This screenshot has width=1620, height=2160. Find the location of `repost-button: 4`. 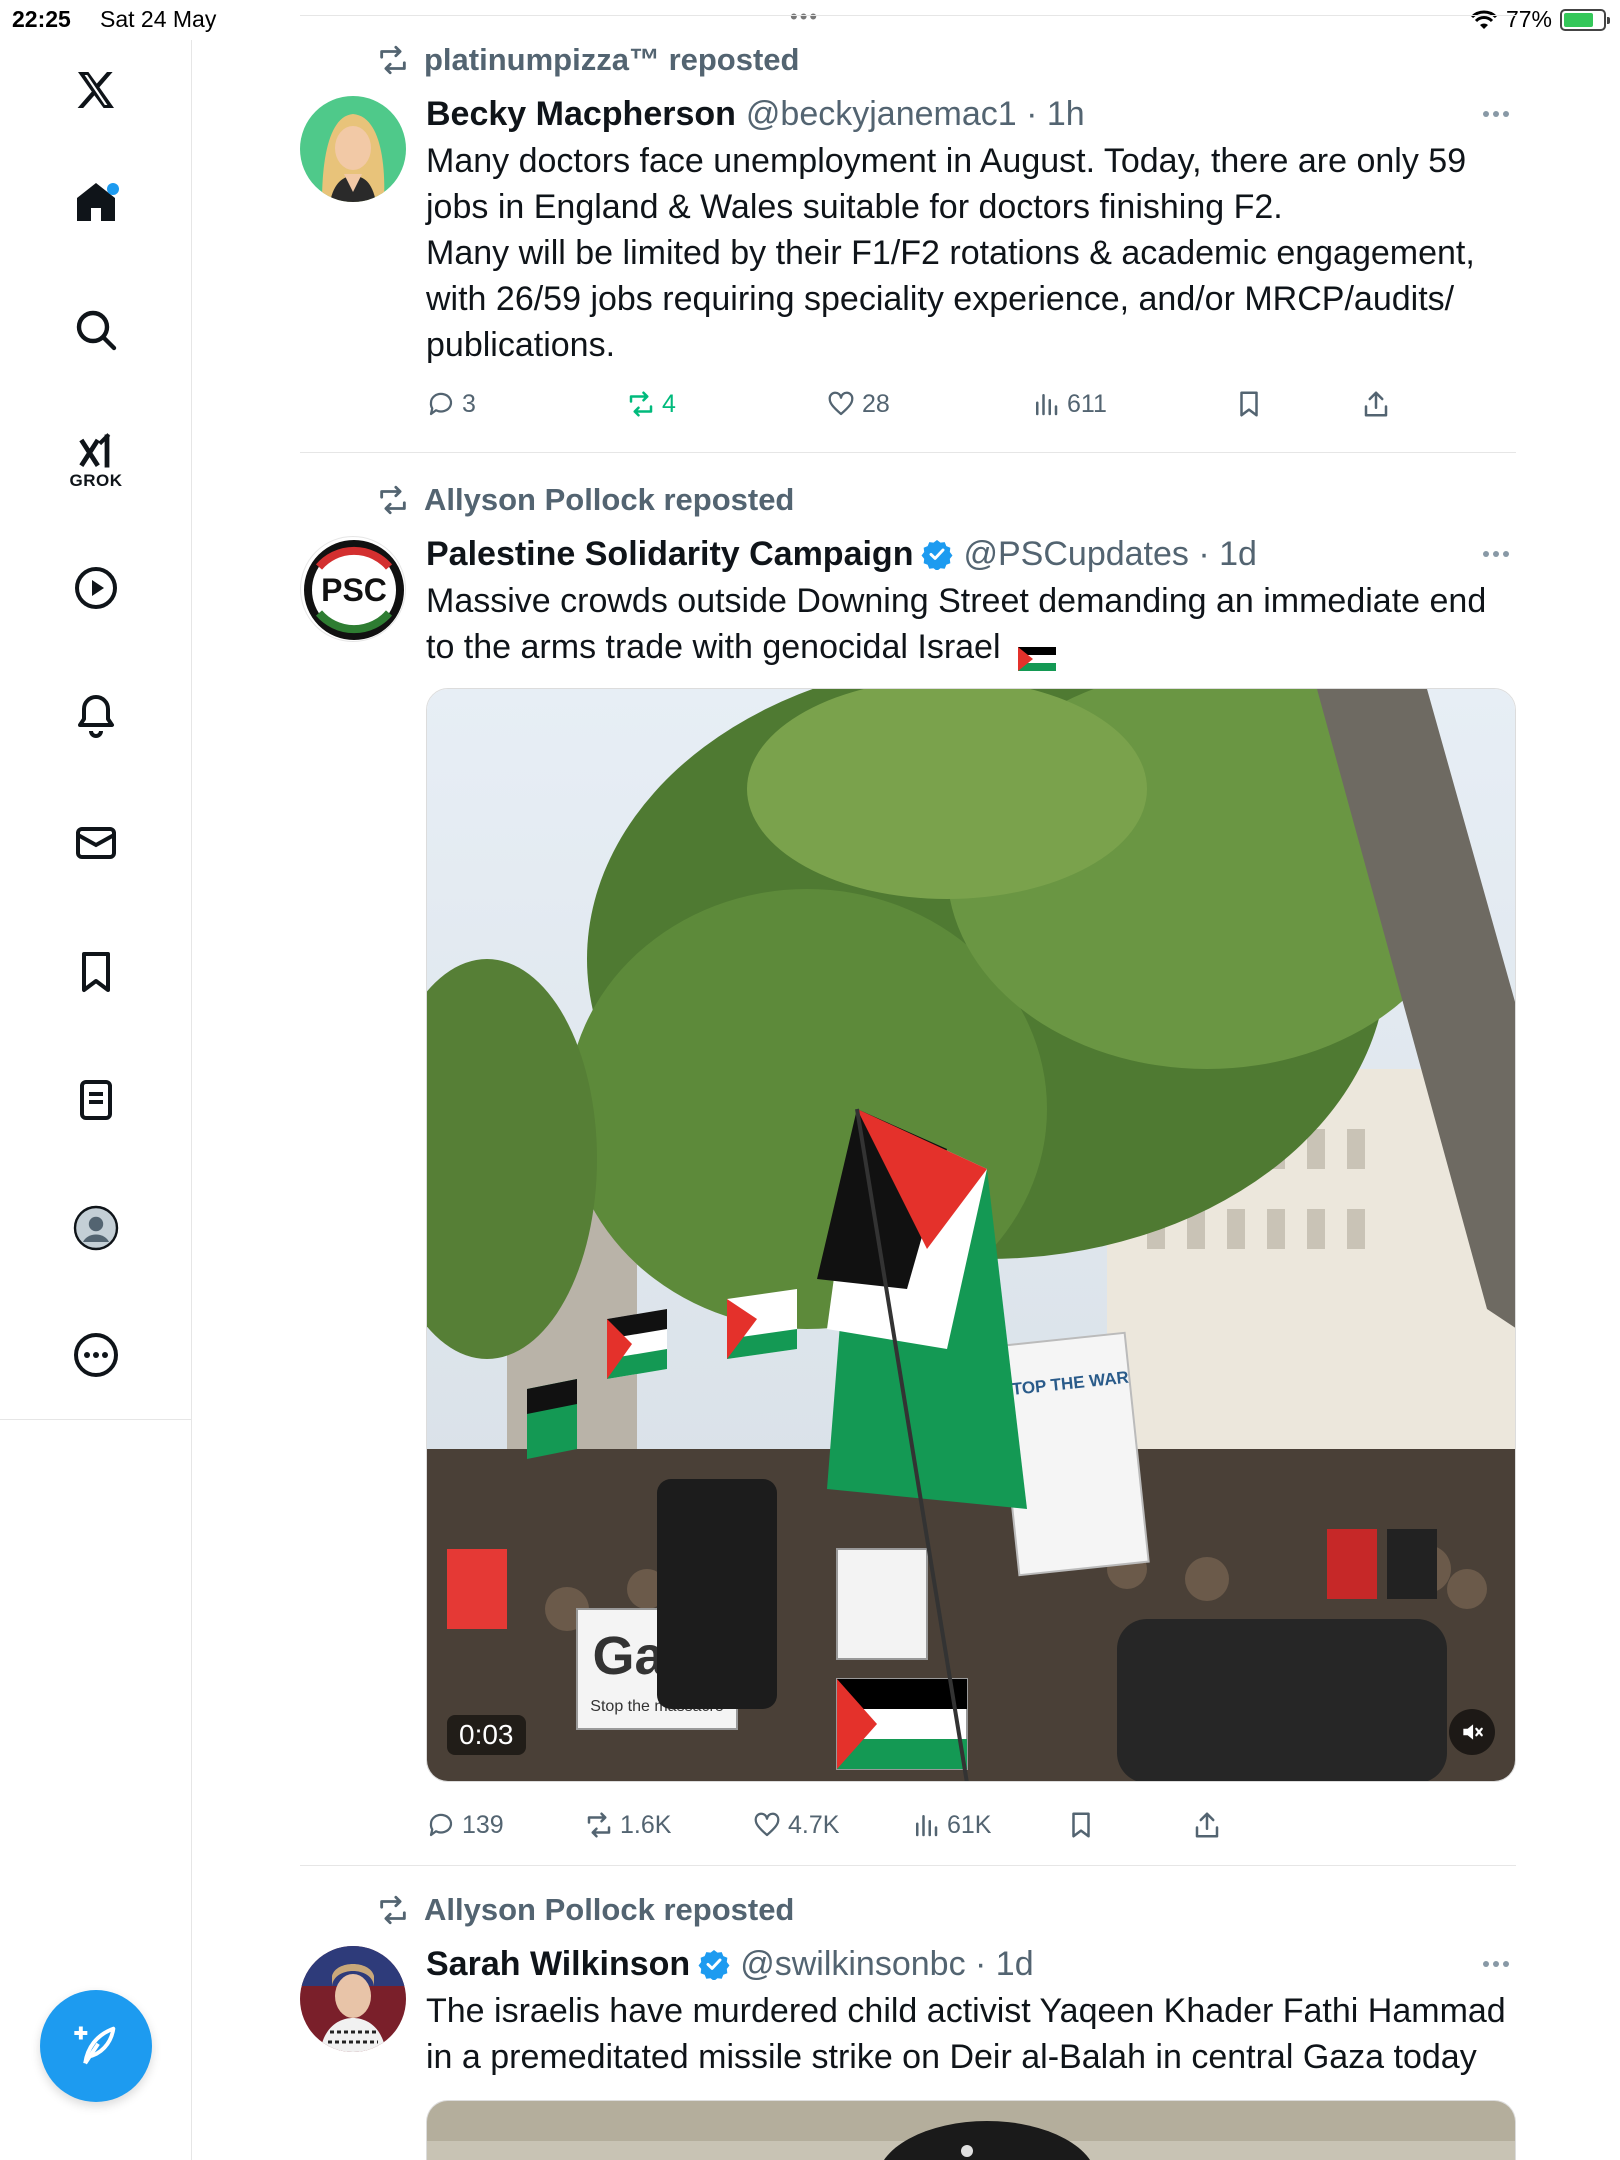

repost-button: 4 is located at coordinates (651, 404).